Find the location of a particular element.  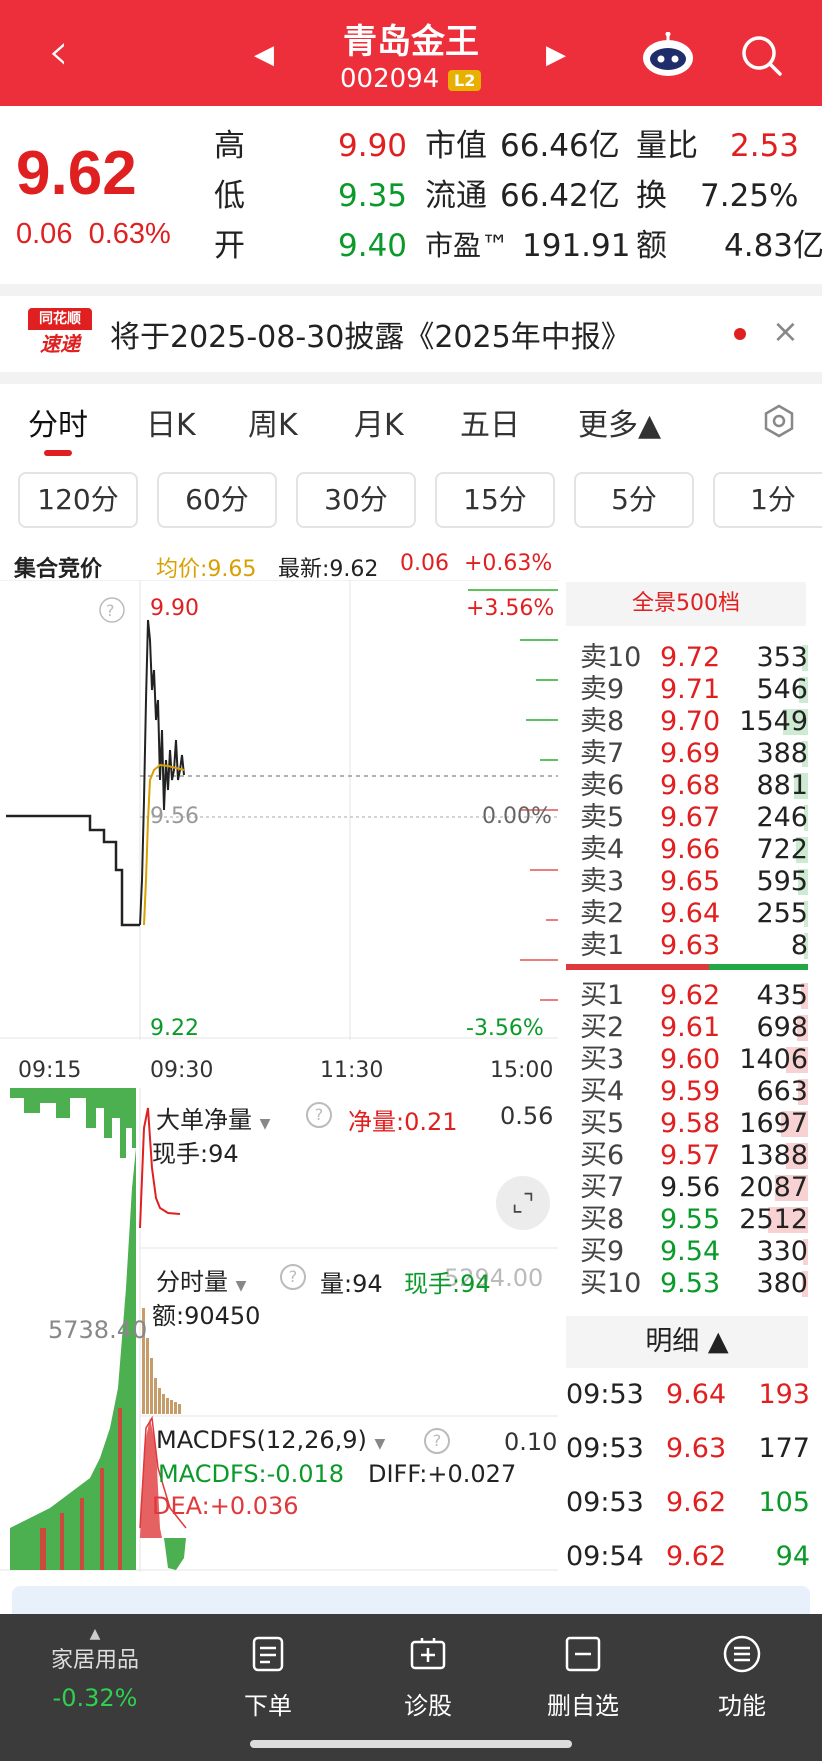

bid-price: 9.60 is located at coordinates (690, 1059).